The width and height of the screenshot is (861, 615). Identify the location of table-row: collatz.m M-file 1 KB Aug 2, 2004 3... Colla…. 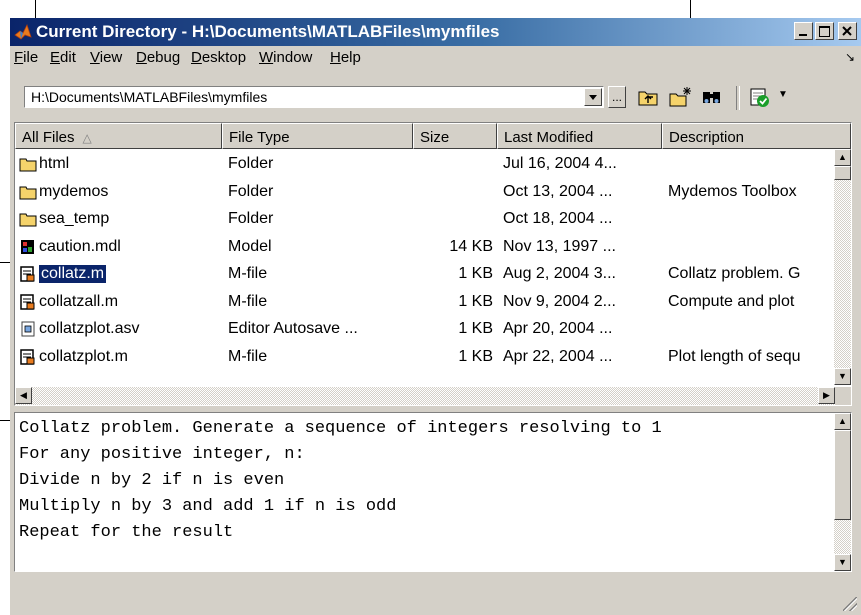
(425, 274).